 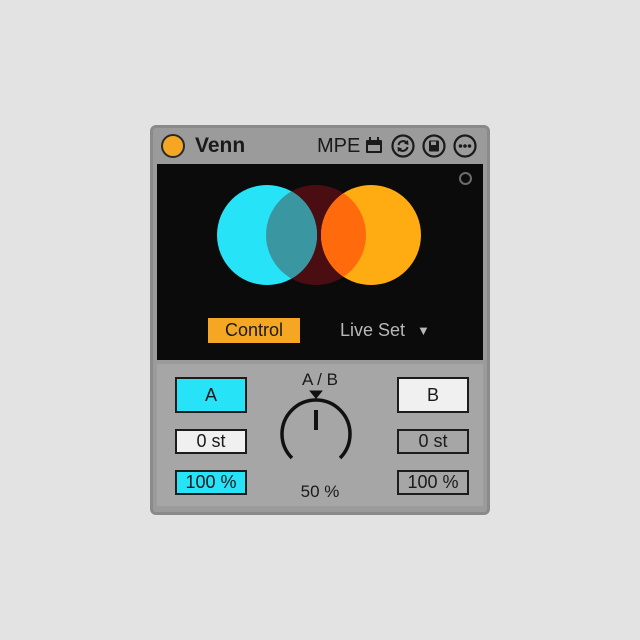 I want to click on controls-panel: A 0 st 100 % A / B 50 % B 0 st 100 %, so click(x=320, y=435).